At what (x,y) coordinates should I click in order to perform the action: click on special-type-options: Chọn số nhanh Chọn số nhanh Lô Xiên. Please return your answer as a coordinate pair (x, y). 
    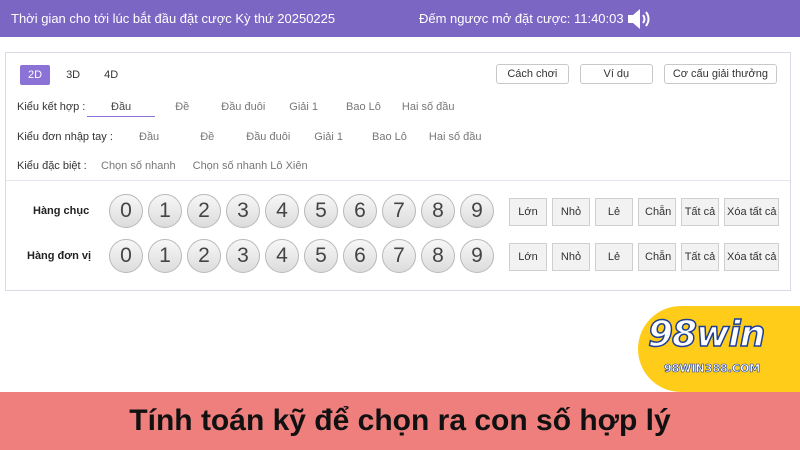
    Looking at the image, I should click on (204, 166).